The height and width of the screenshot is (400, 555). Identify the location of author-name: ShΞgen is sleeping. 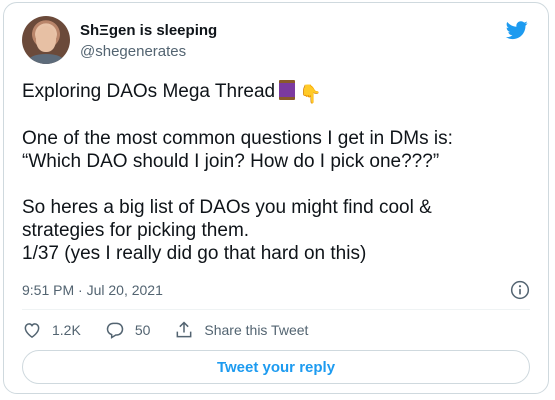
(148, 30).